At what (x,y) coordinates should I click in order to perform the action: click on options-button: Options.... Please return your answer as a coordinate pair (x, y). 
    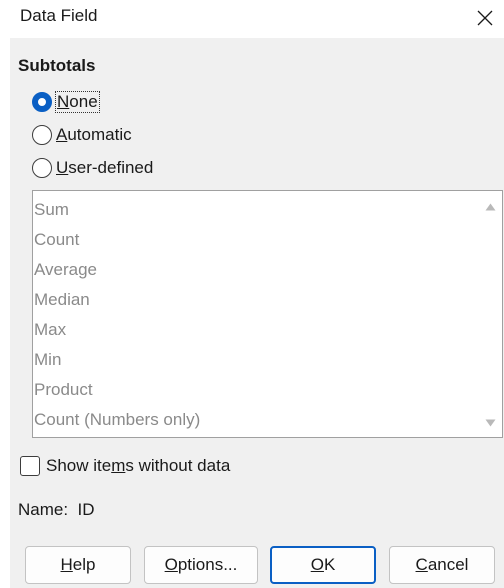
    Looking at the image, I should click on (201, 565).